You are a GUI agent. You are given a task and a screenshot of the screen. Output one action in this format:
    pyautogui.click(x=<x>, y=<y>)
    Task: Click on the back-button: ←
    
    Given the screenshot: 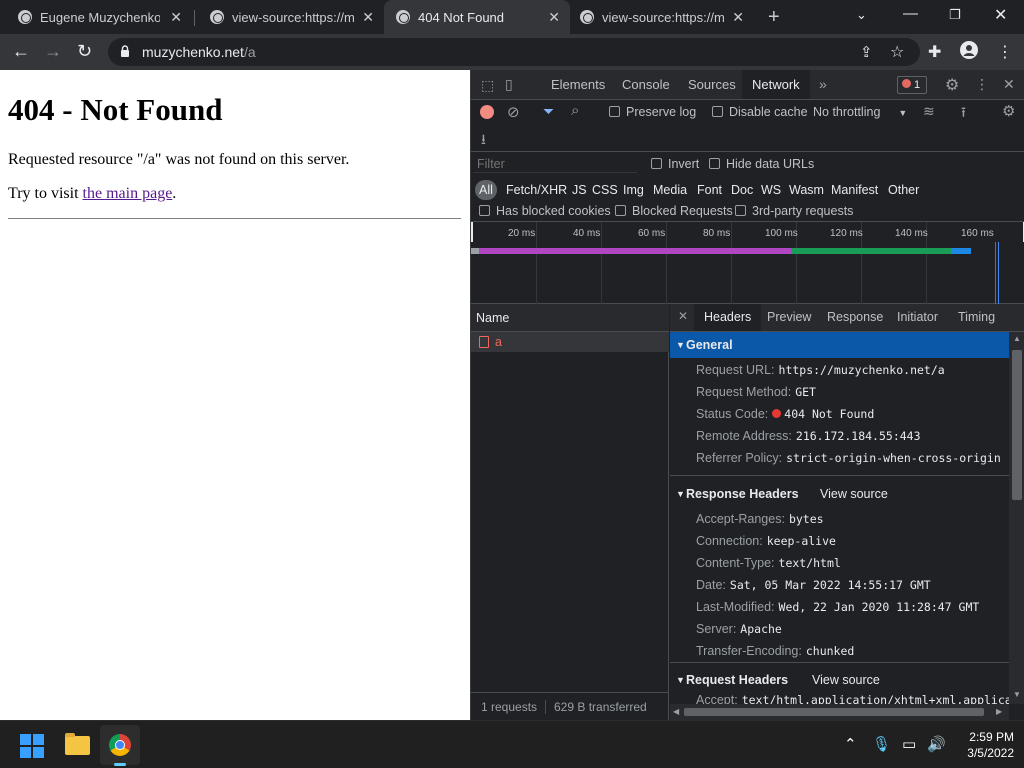 What is the action you would take?
    pyautogui.click(x=21, y=51)
    